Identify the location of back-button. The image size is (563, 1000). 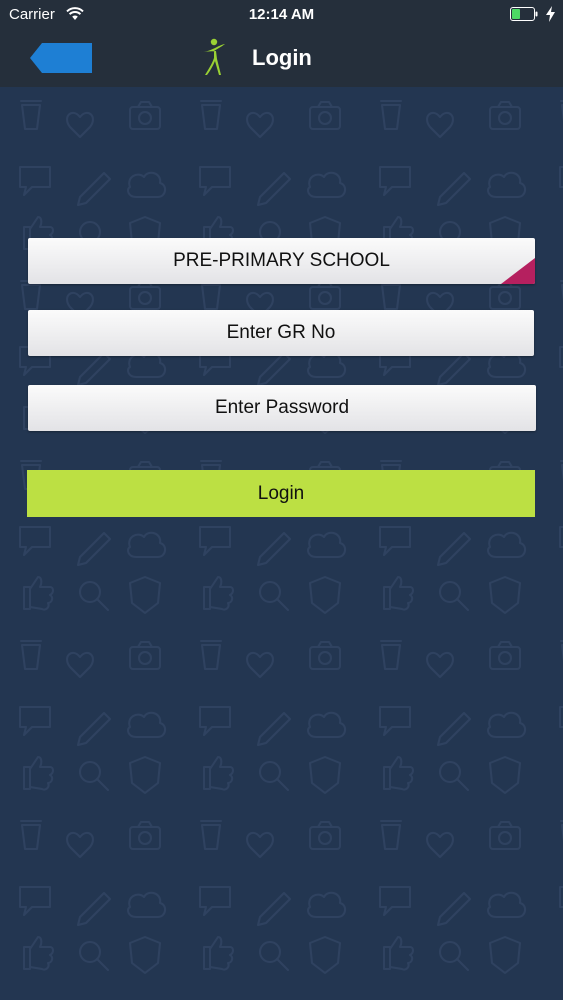
(61, 58).